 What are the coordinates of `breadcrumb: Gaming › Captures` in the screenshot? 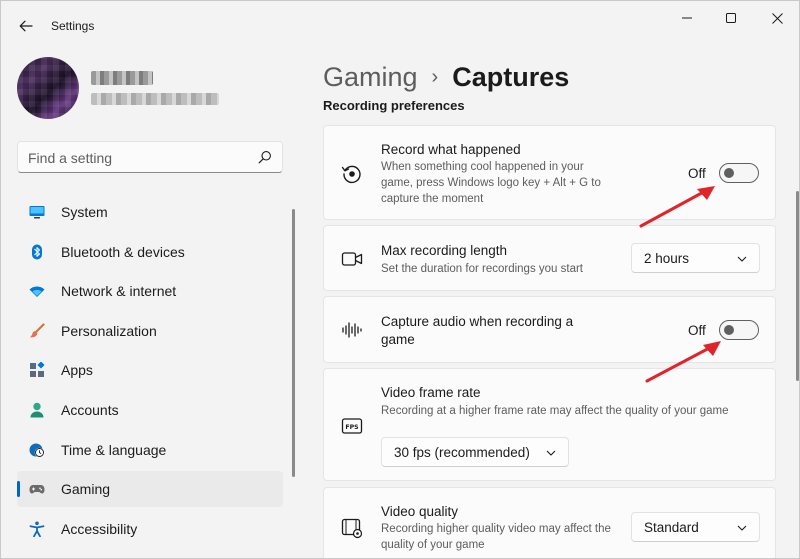 It's located at (446, 77).